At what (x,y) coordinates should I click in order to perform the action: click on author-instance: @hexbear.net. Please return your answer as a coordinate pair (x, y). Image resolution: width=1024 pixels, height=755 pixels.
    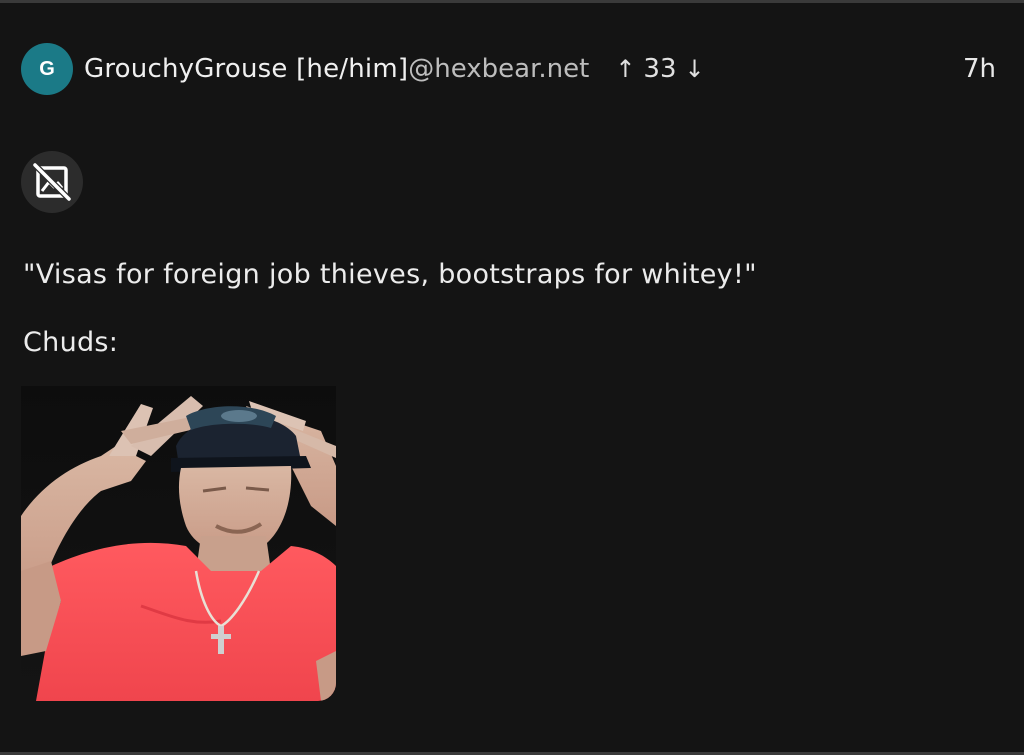
    Looking at the image, I should click on (498, 69).